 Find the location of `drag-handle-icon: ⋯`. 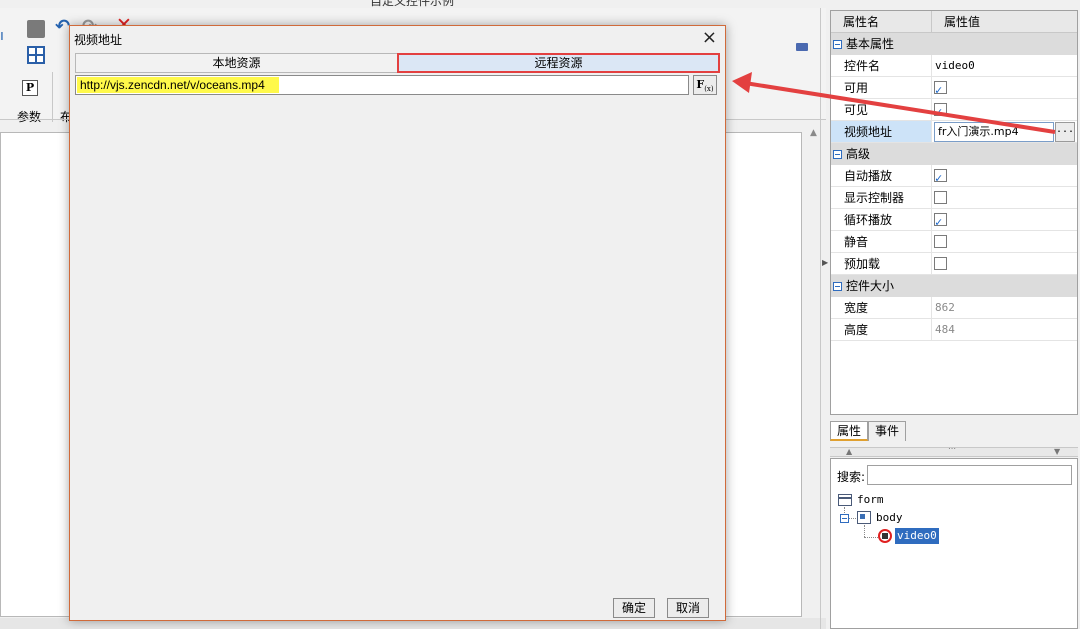

drag-handle-icon: ⋯ is located at coordinates (952, 448).